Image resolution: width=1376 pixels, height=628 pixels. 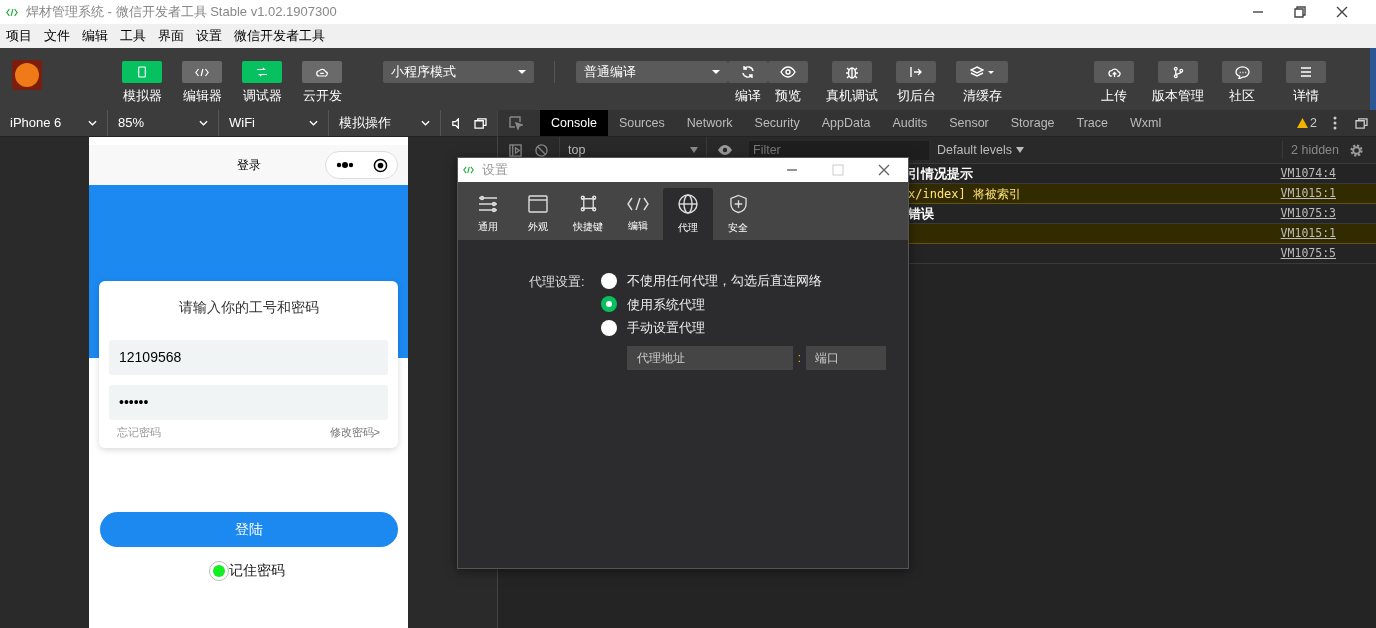 I want to click on user-avatar, so click(x=27, y=75).